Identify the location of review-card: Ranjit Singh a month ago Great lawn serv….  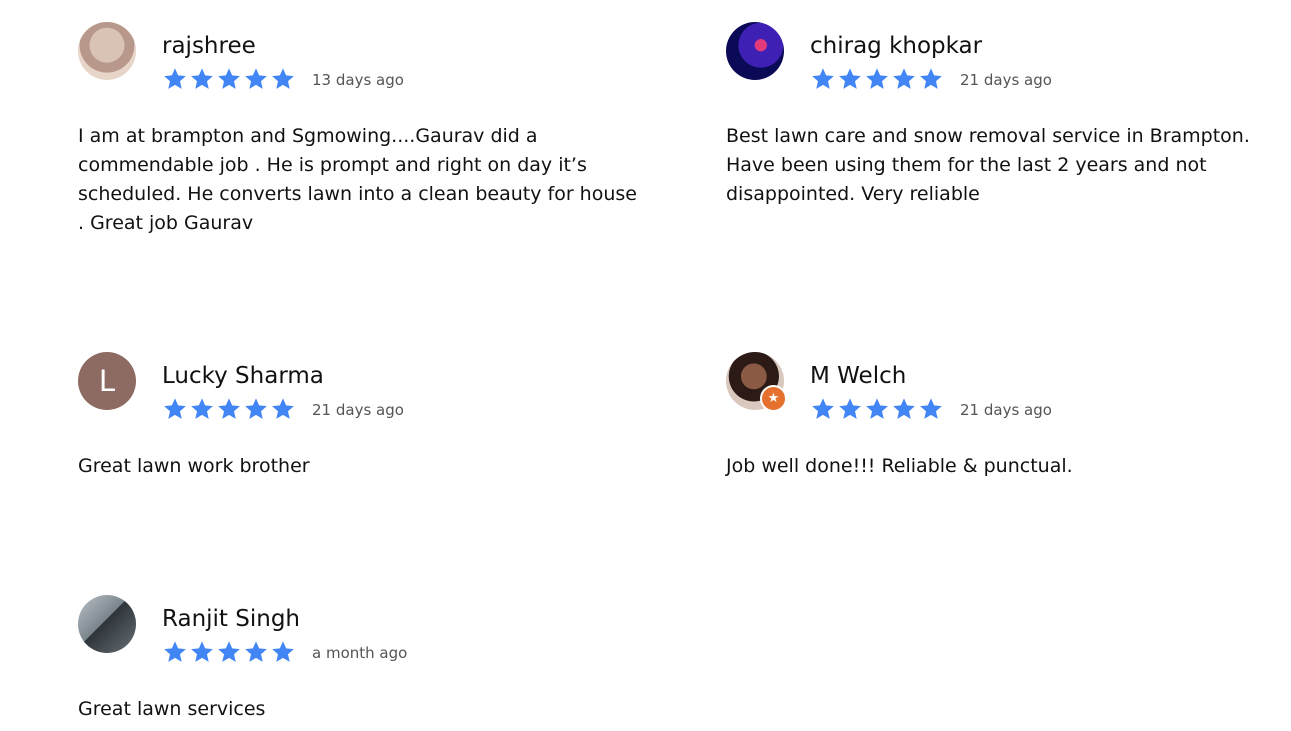
(363, 662).